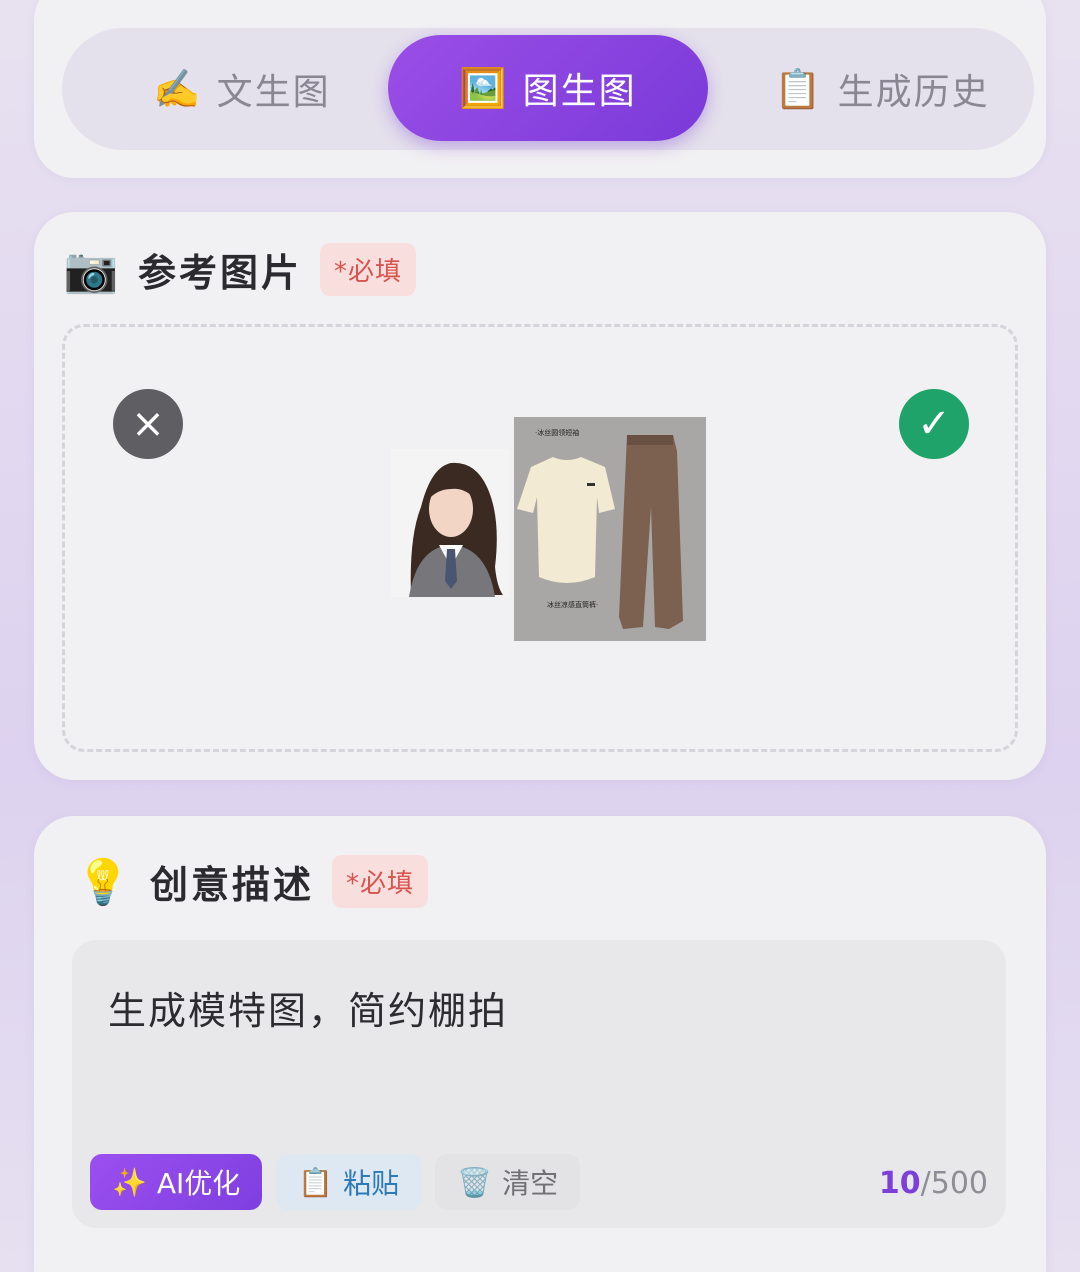 This screenshot has height=1272, width=1080. I want to click on paste-button: 📋 粘贴, so click(349, 1182).